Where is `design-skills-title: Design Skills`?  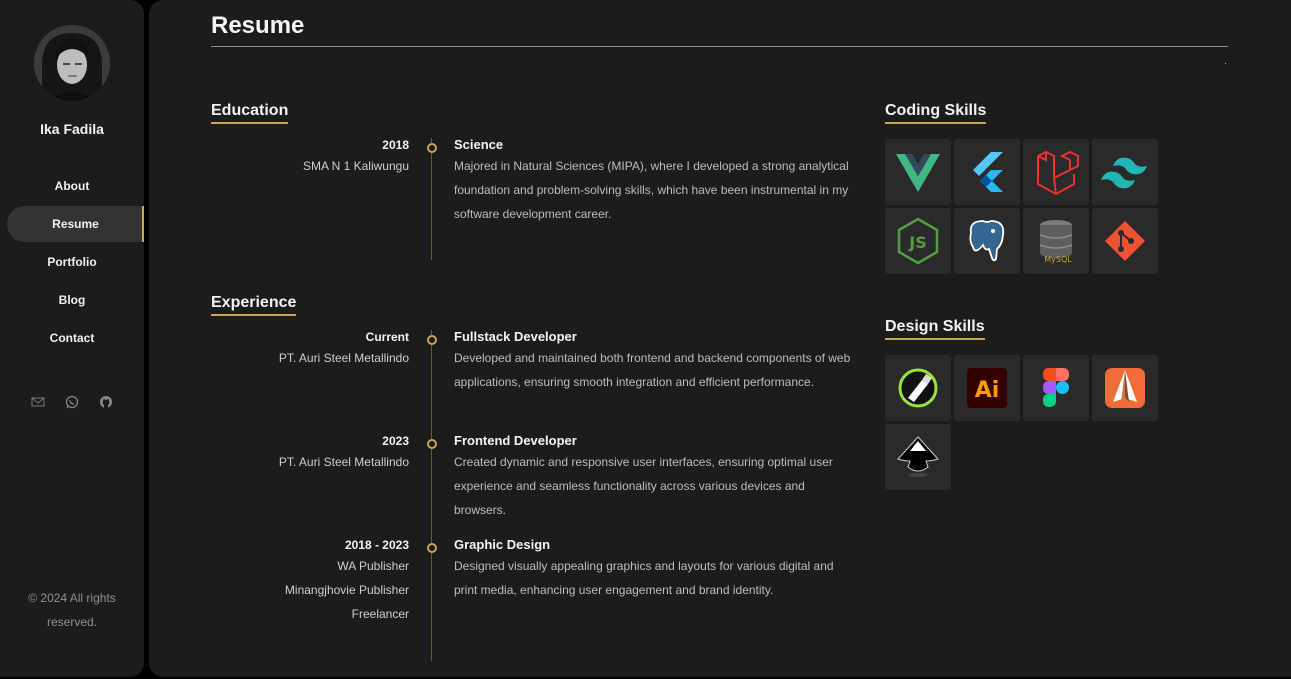
design-skills-title: Design Skills is located at coordinates (935, 328).